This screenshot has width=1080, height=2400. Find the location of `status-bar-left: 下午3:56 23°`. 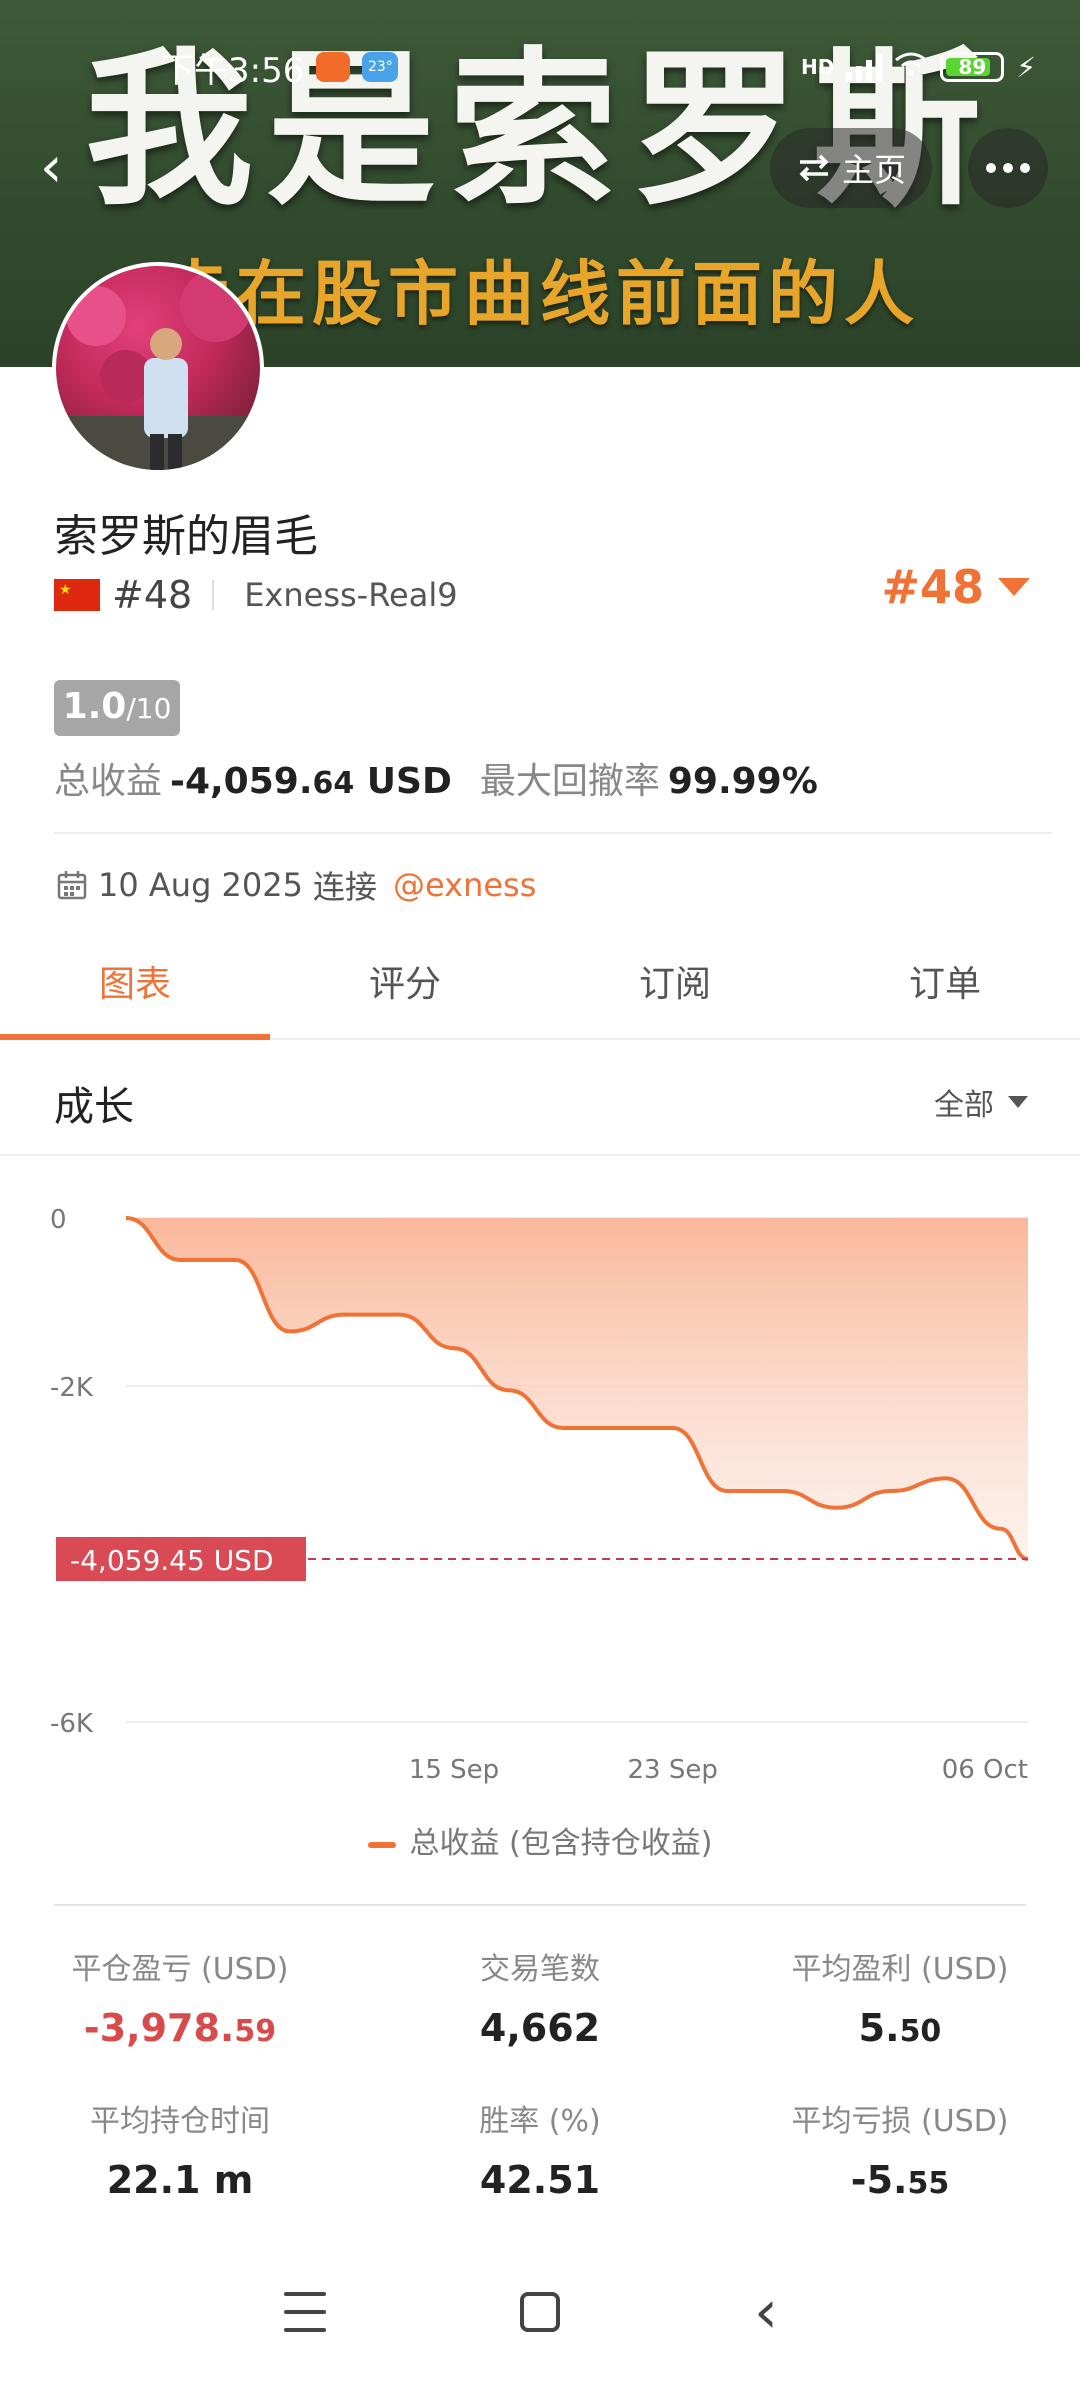

status-bar-left: 下午3:56 23° is located at coordinates (279, 67).